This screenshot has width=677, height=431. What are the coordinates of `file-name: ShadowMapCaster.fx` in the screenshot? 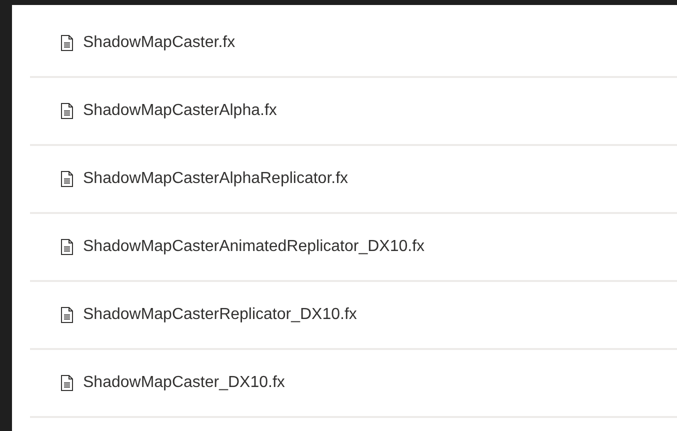 It's located at (159, 43).